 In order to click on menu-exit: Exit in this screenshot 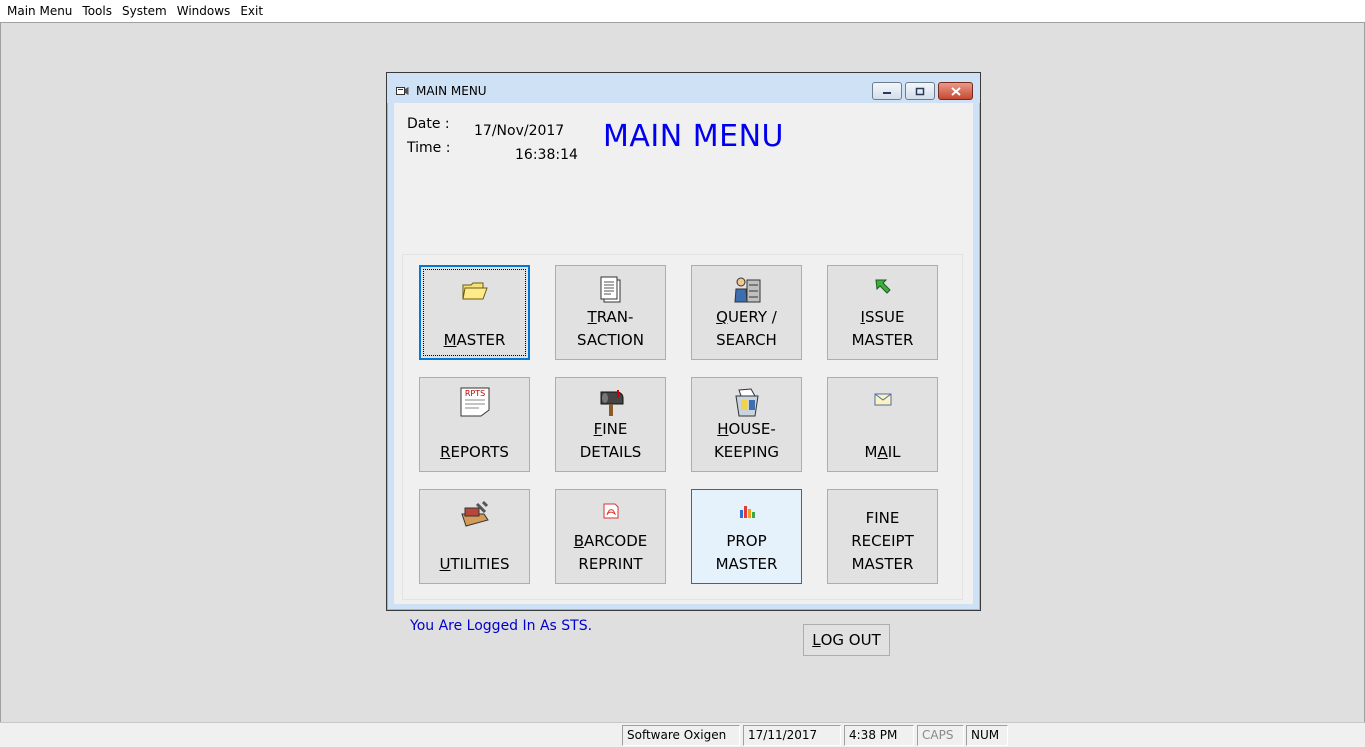, I will do `click(251, 11)`.